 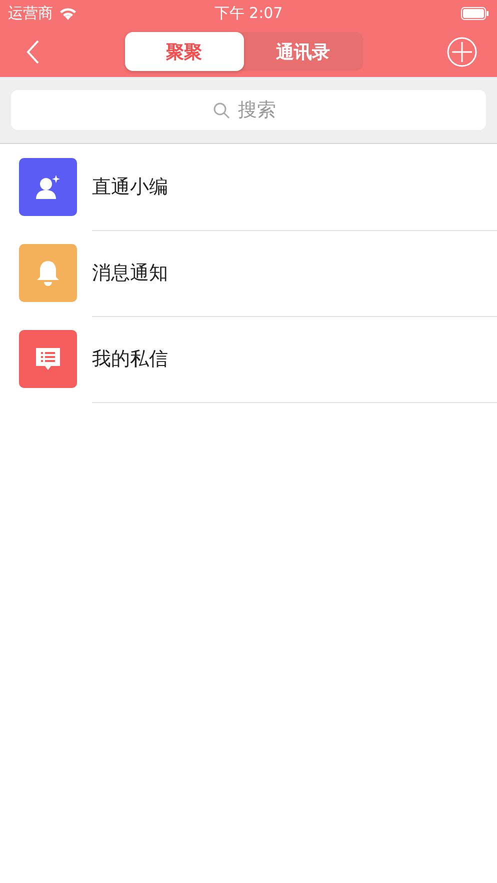 I want to click on battery-icon, so click(x=475, y=13).